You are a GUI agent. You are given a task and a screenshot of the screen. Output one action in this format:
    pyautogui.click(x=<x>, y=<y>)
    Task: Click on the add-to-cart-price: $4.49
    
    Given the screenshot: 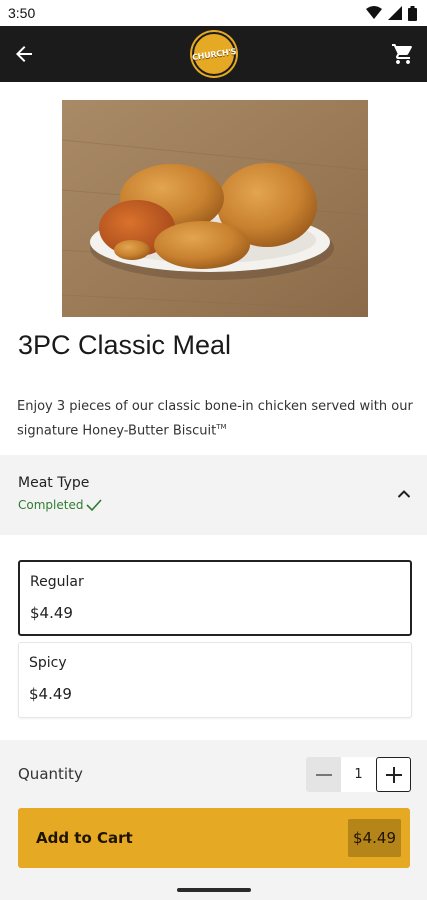 What is the action you would take?
    pyautogui.click(x=374, y=838)
    